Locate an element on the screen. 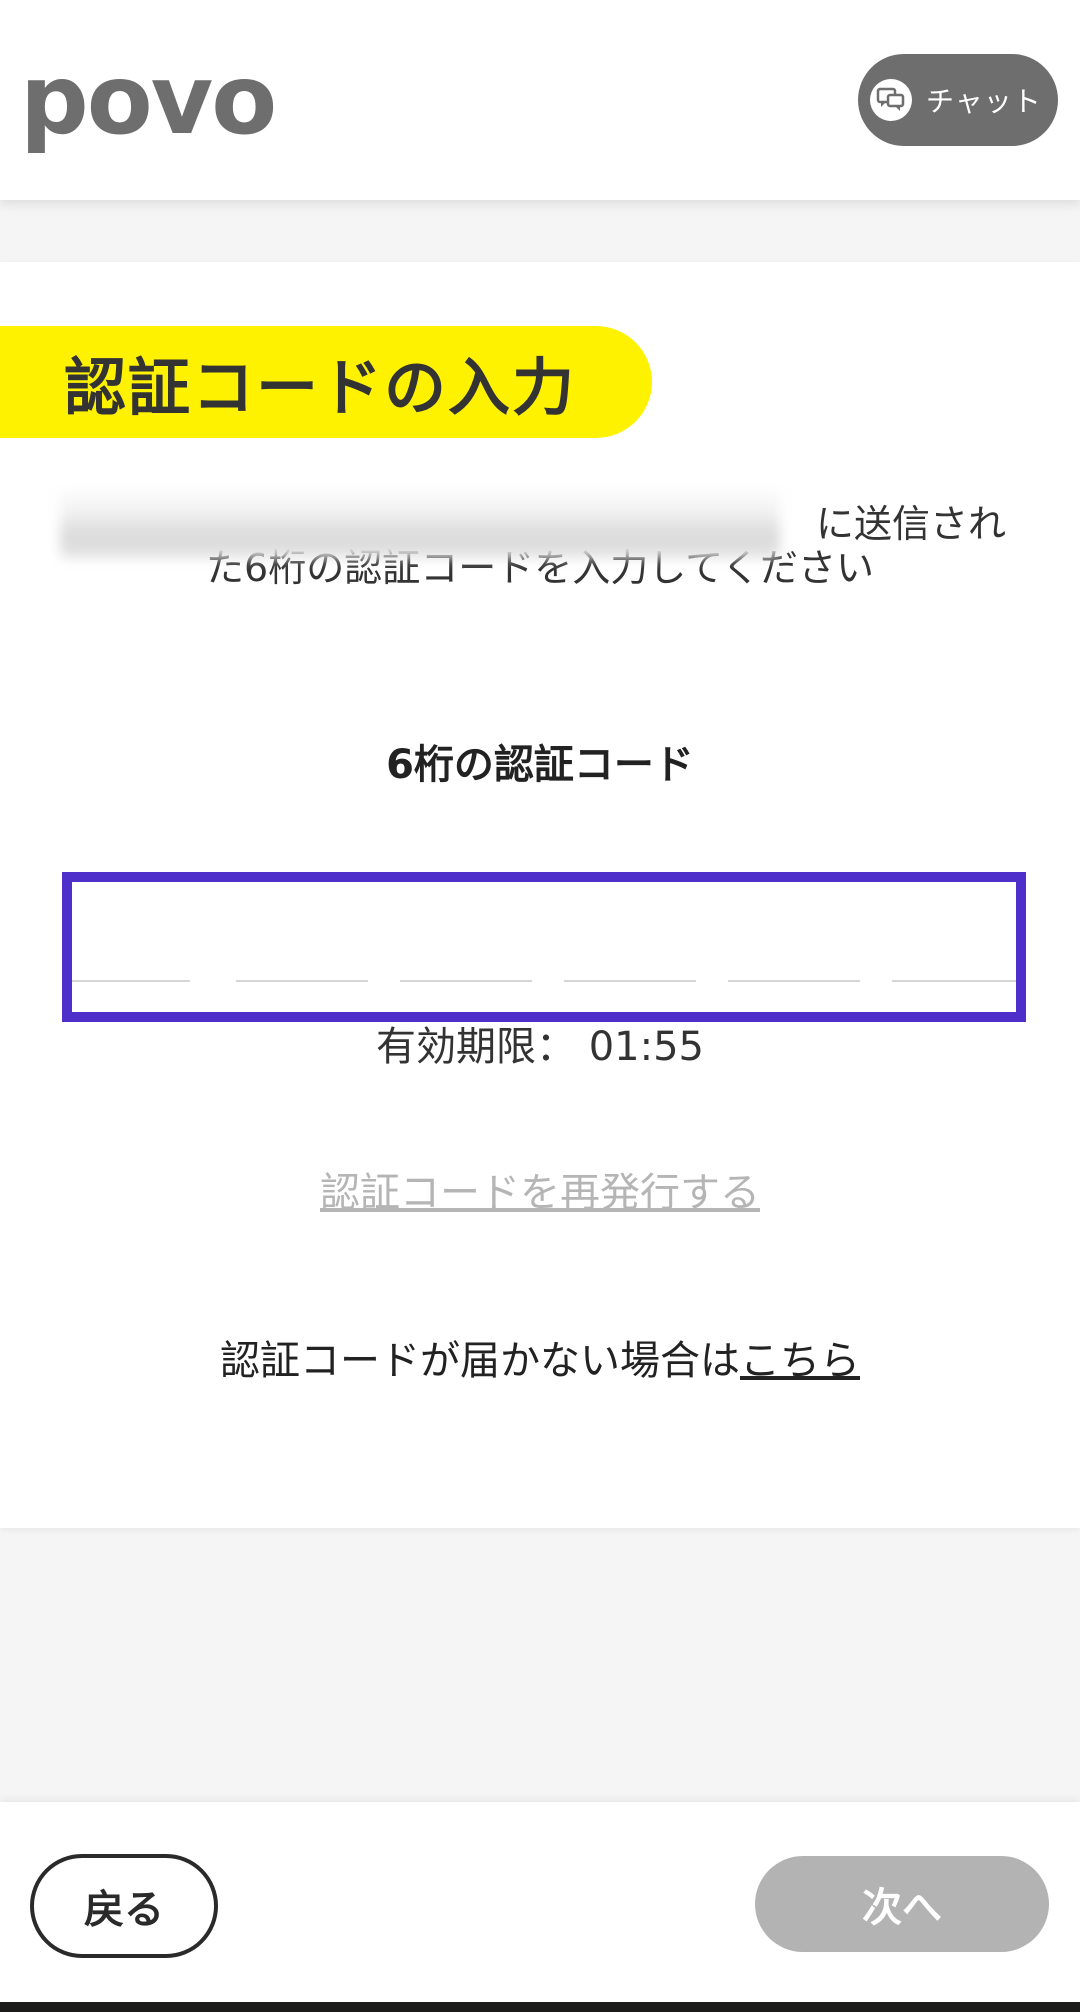 The height and width of the screenshot is (2012, 1080). chat-button: チャット is located at coordinates (958, 100).